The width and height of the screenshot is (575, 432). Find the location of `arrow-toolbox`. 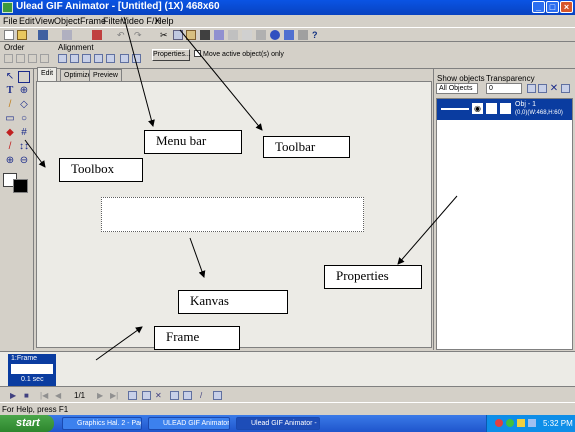

arrow-toolbox is located at coordinates (35, 153).